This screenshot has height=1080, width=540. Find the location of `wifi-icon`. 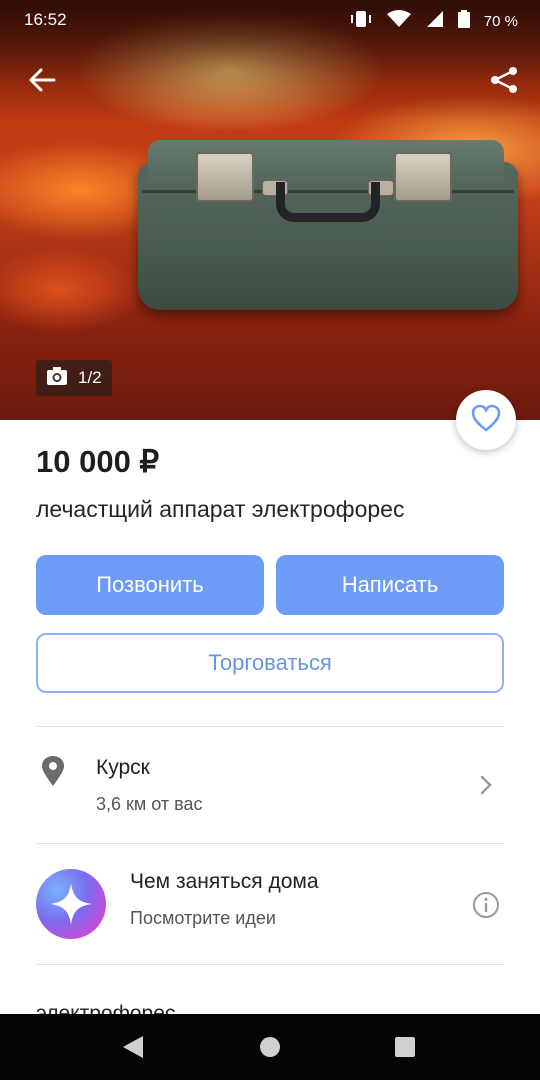

wifi-icon is located at coordinates (399, 21).